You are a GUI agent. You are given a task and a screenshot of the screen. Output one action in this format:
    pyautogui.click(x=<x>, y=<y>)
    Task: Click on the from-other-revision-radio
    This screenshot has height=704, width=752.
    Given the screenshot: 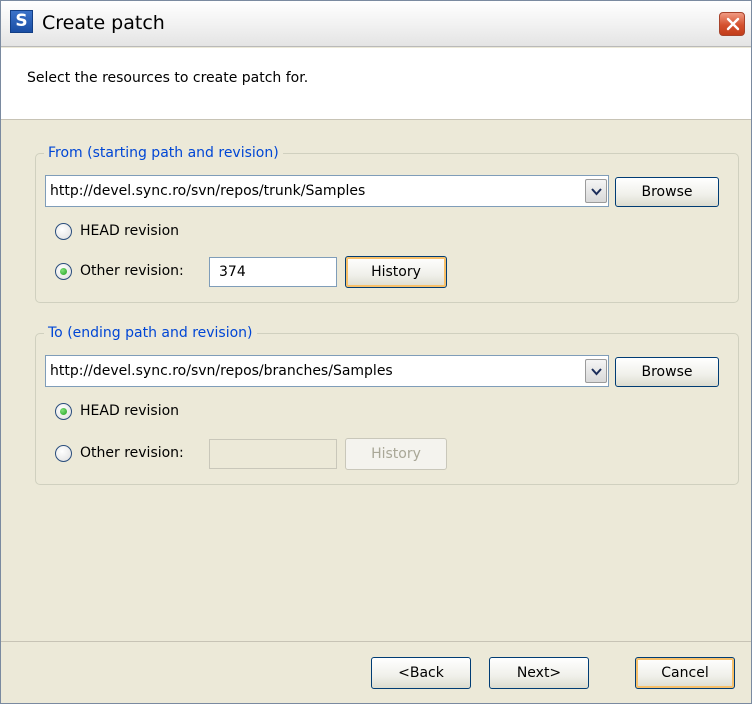 What is the action you would take?
    pyautogui.click(x=63, y=271)
    